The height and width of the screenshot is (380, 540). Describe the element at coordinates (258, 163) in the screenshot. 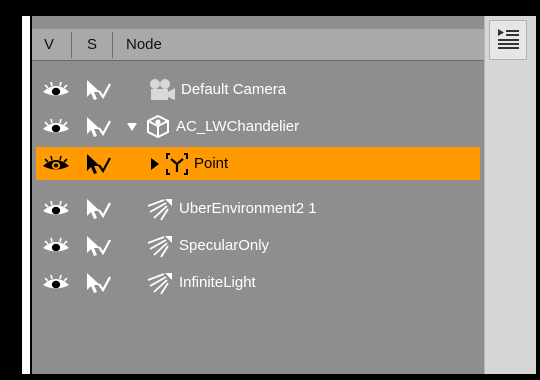

I see `tree-row-point: Point` at that location.